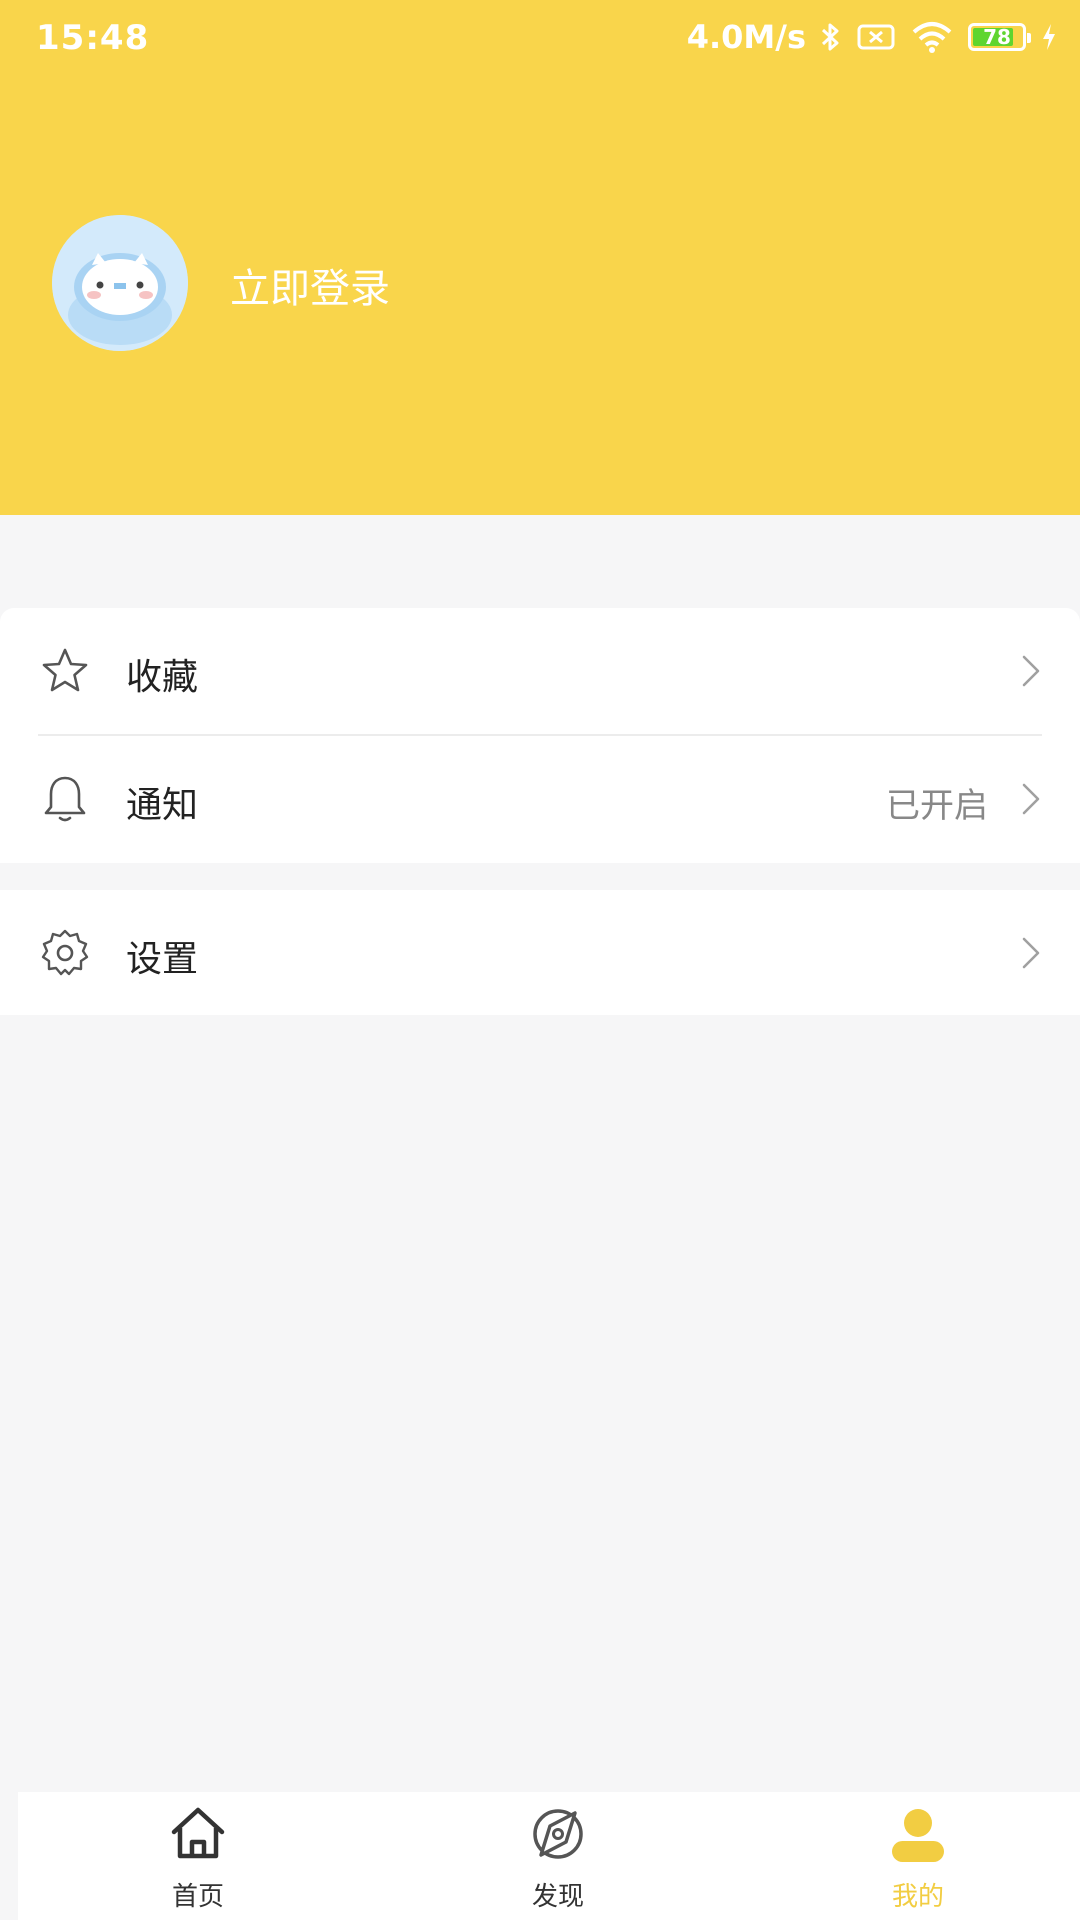  I want to click on menu-item-label: 收藏, so click(162, 677).